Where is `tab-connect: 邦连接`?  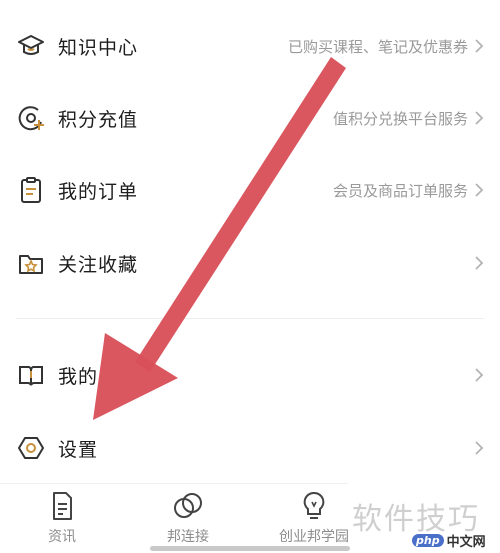 tab-connect: 邦连接 is located at coordinates (188, 518).